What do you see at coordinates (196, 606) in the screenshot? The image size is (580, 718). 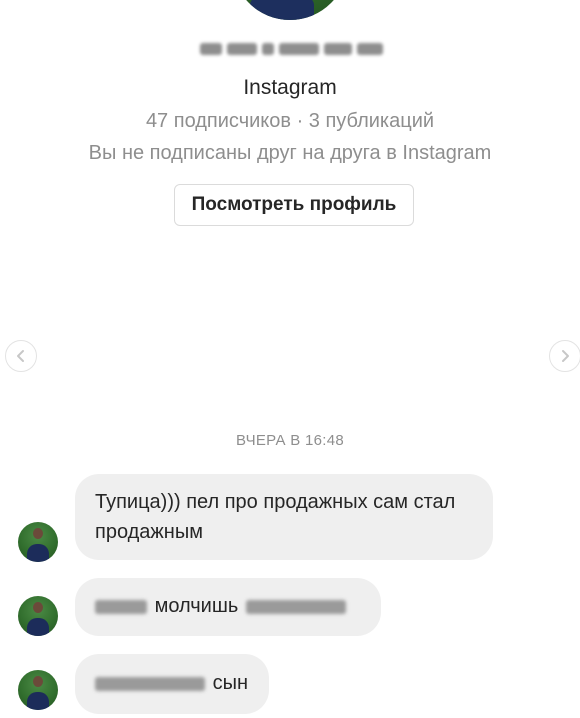 I see `message-text: молчишь` at bounding box center [196, 606].